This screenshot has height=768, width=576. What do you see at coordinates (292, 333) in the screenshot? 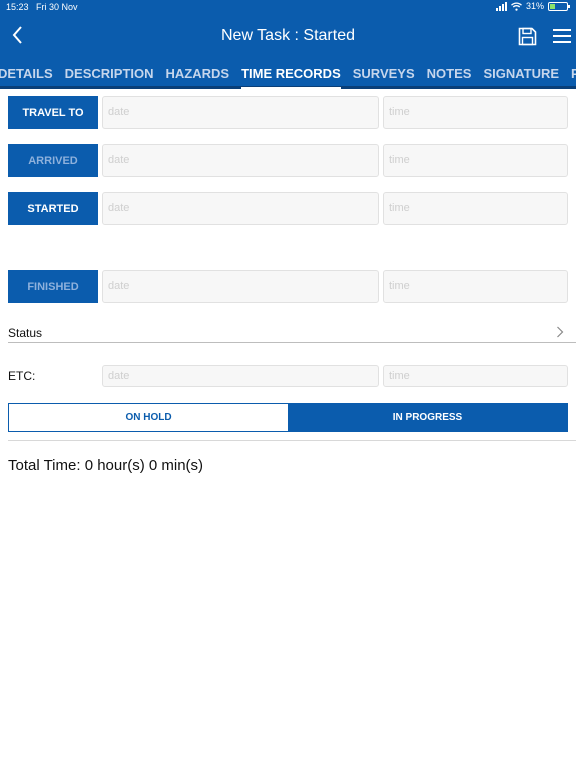
I see `status-row: Status` at bounding box center [292, 333].